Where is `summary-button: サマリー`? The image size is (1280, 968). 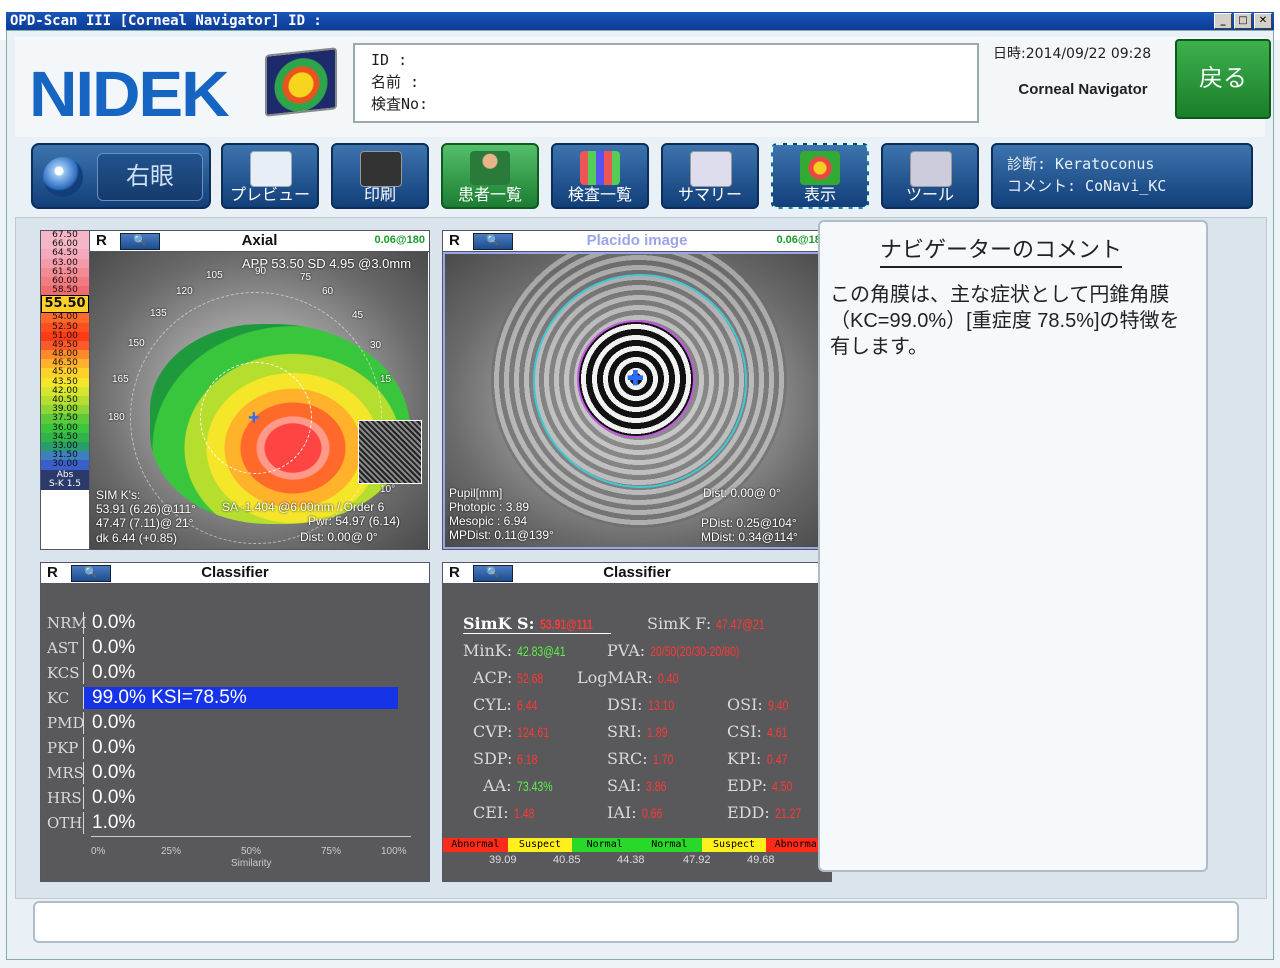
summary-button: サマリー is located at coordinates (710, 176).